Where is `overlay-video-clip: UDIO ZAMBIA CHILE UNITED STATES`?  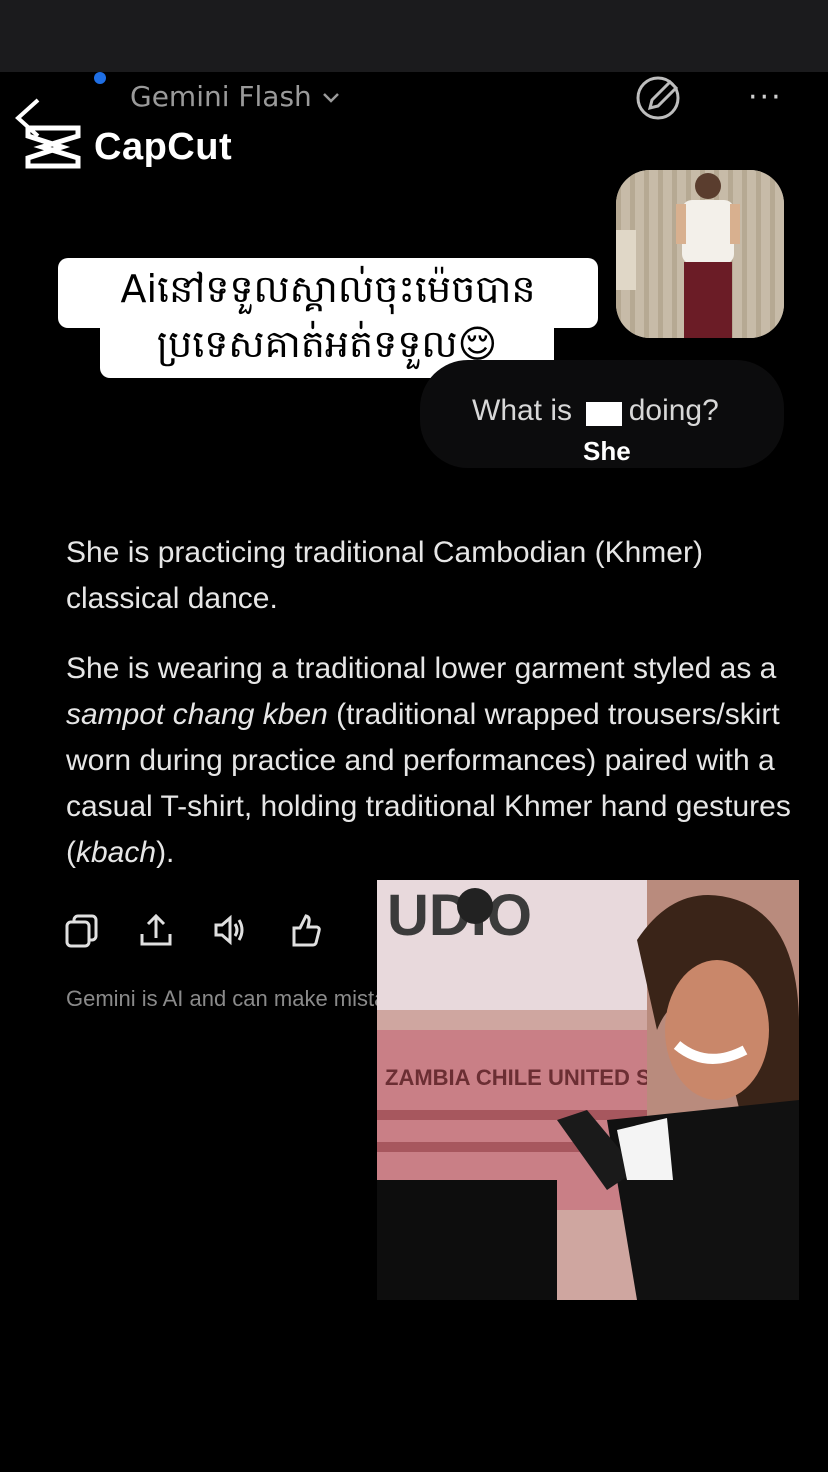
overlay-video-clip: UDIO ZAMBIA CHILE UNITED STATES is located at coordinates (588, 1090).